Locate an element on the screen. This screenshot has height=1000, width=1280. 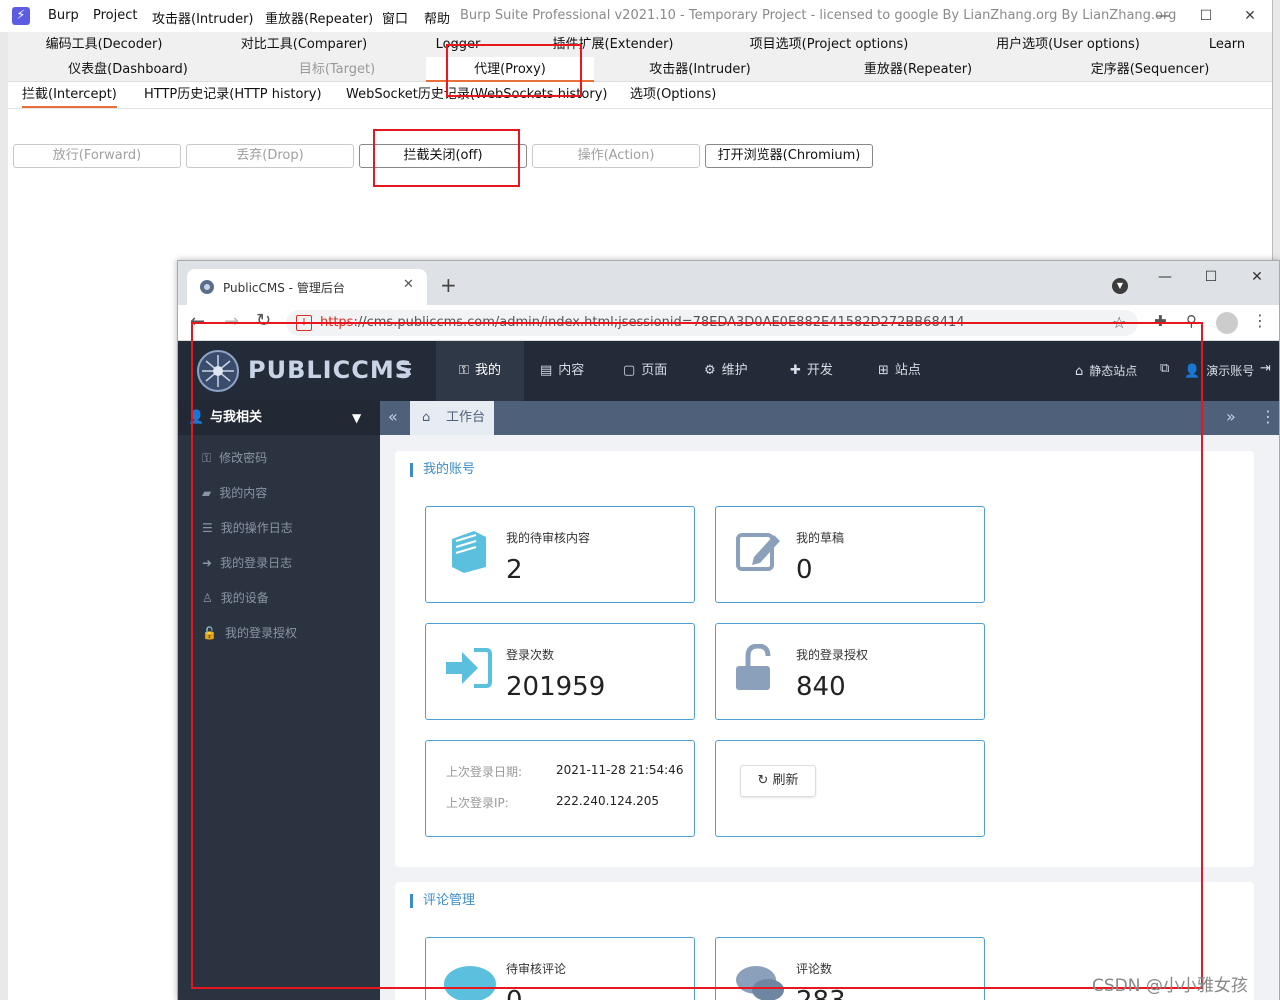
open-browser-button: 打开浏览器(Chromium) is located at coordinates (789, 156).